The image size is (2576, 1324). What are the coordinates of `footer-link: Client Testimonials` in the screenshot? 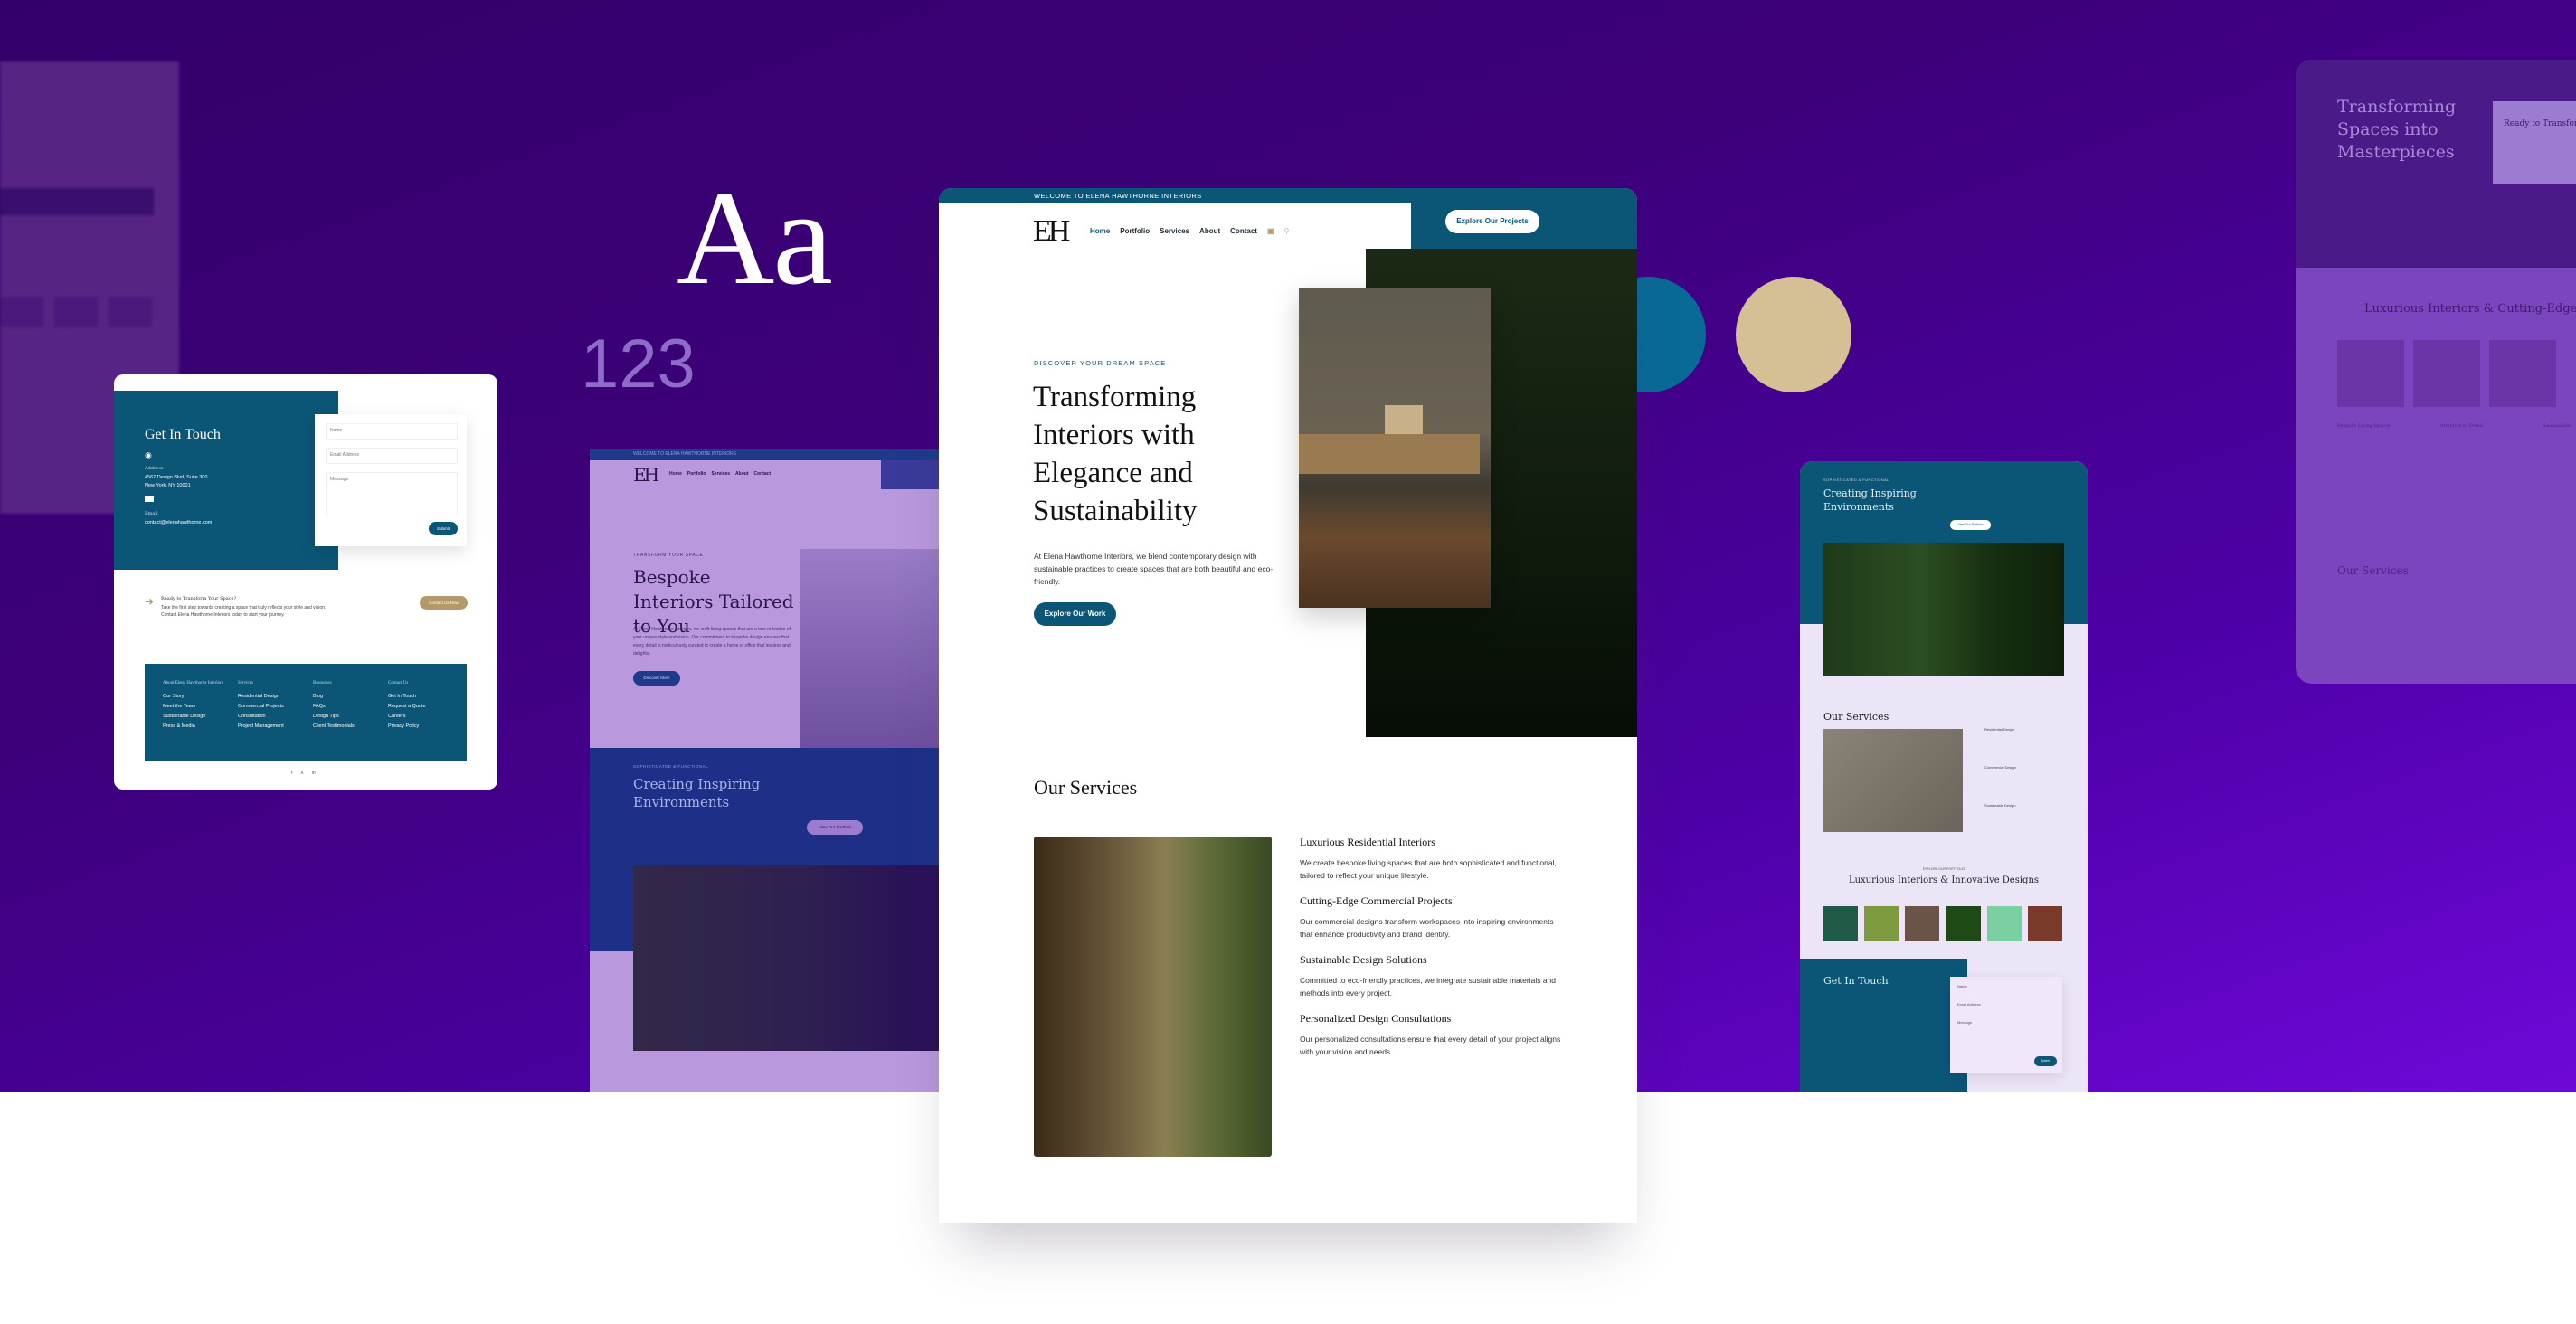 It's located at (349, 727).